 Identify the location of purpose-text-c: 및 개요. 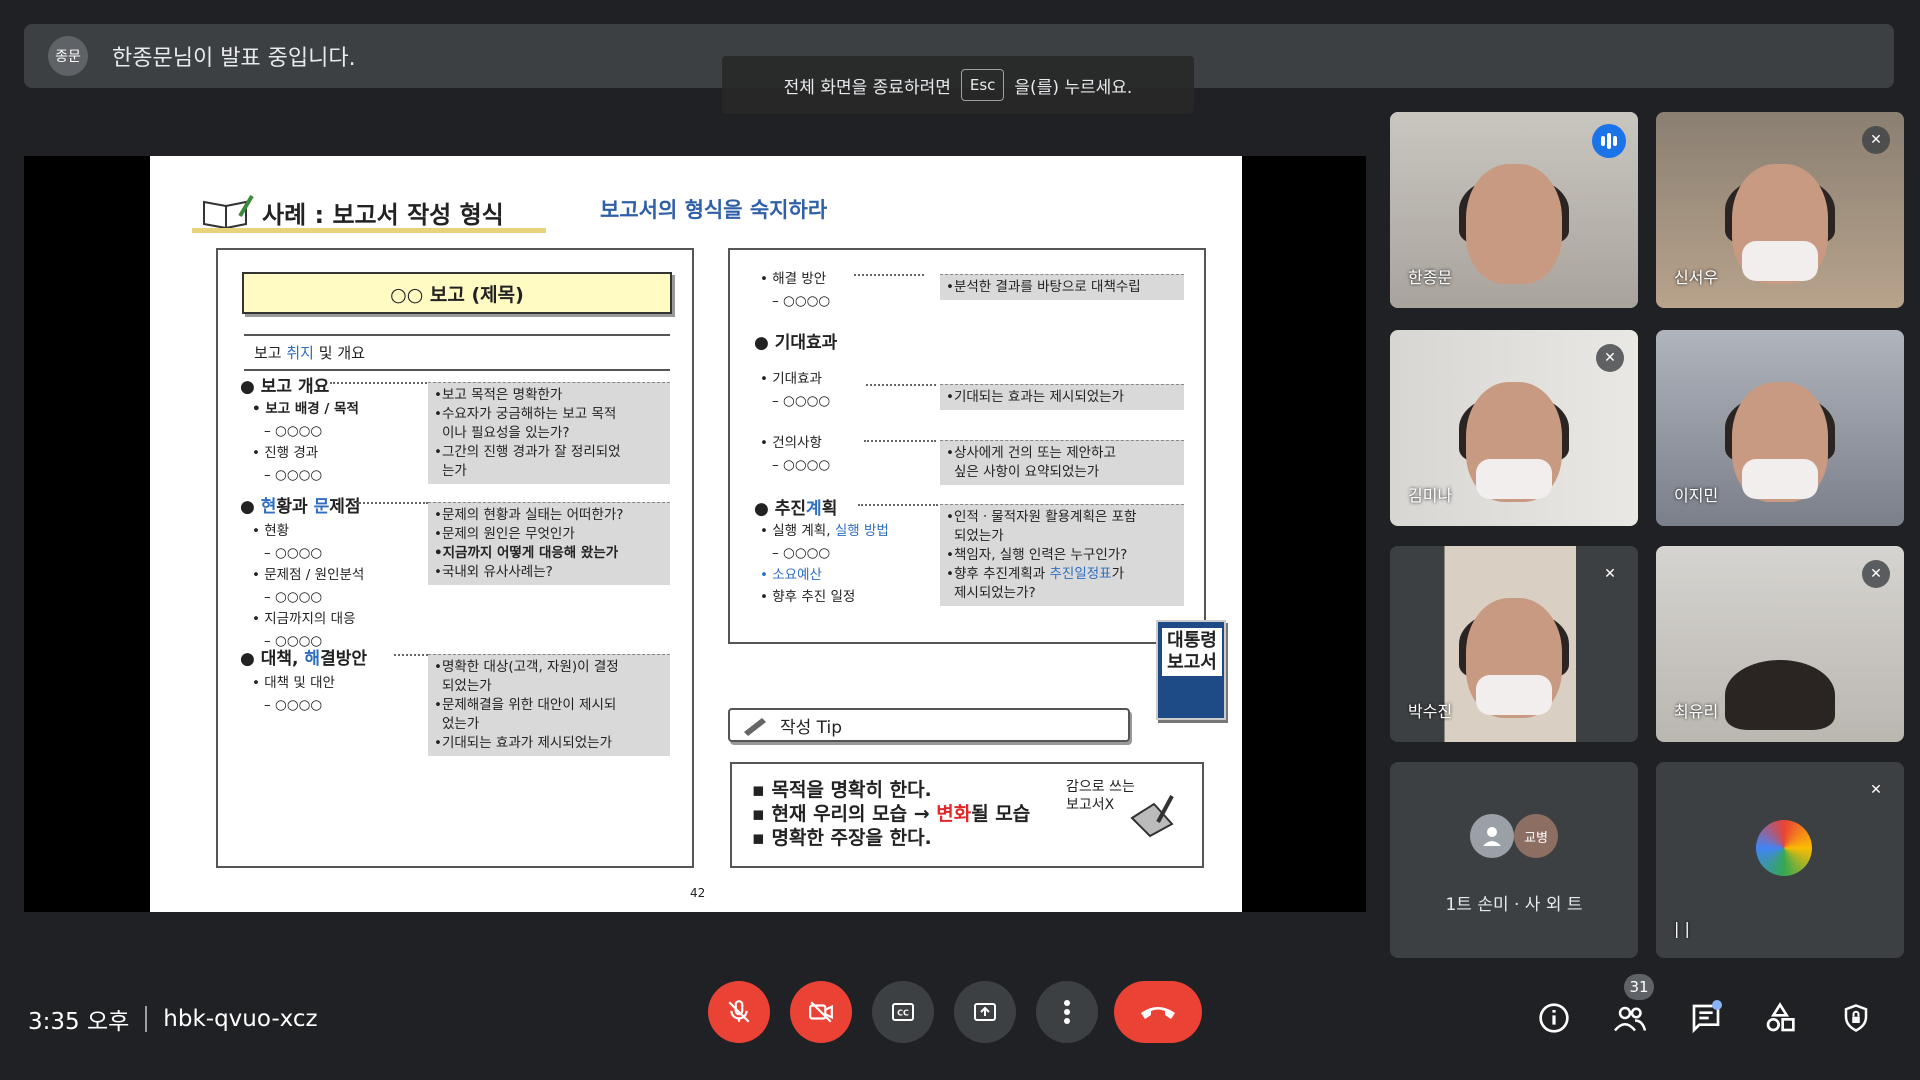
(339, 353).